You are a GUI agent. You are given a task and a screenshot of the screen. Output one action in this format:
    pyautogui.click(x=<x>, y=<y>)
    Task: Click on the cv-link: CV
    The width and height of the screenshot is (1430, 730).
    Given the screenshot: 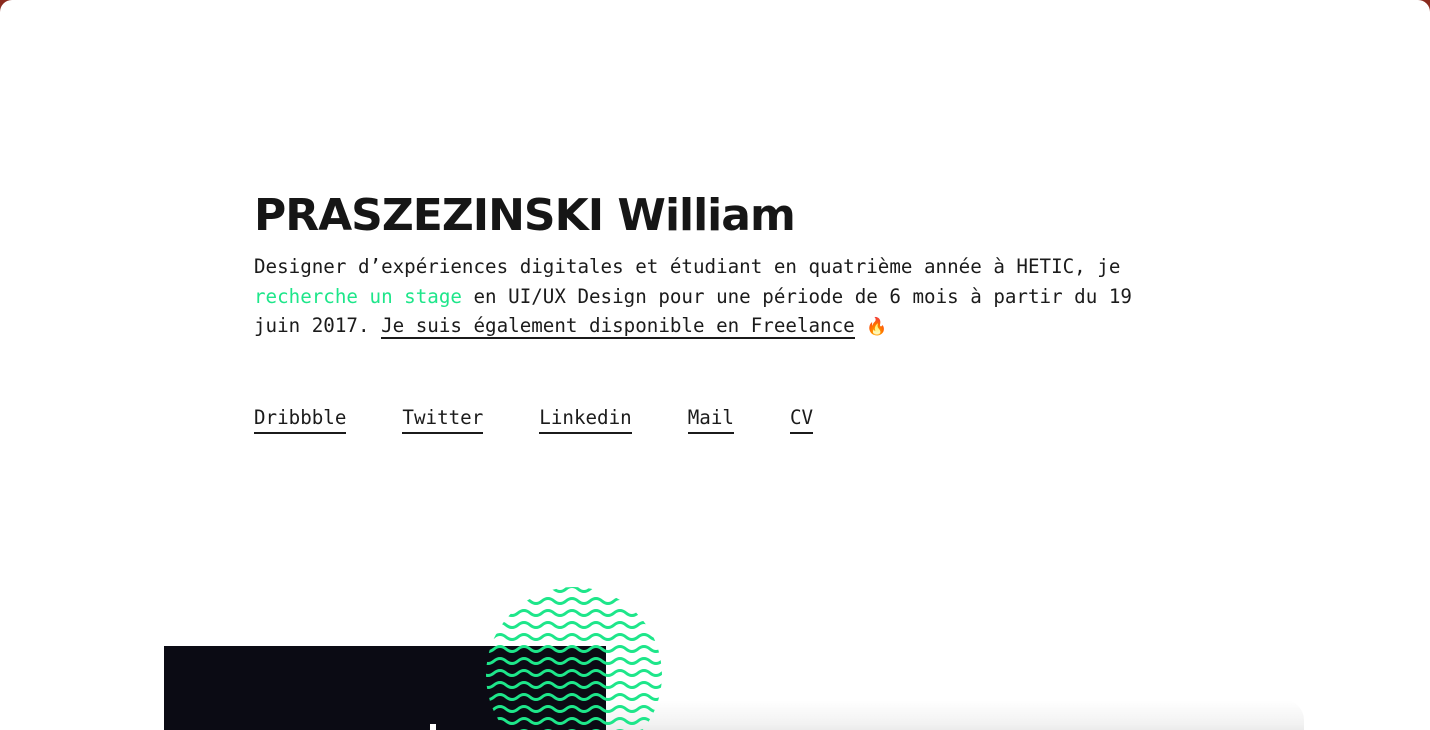 What is the action you would take?
    pyautogui.click(x=801, y=419)
    